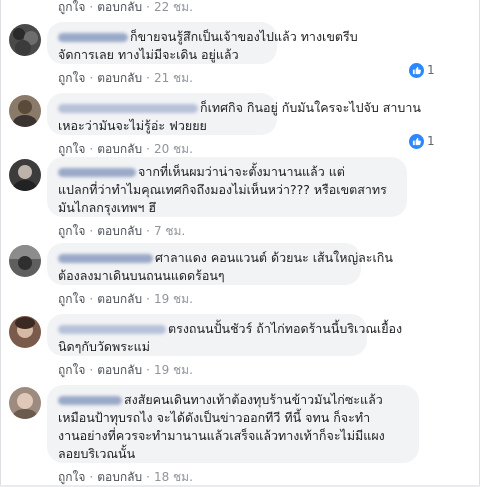 The height and width of the screenshot is (487, 480). Describe the element at coordinates (173, 78) in the screenshot. I see `comment-timestamp: 21 ชม.` at that location.